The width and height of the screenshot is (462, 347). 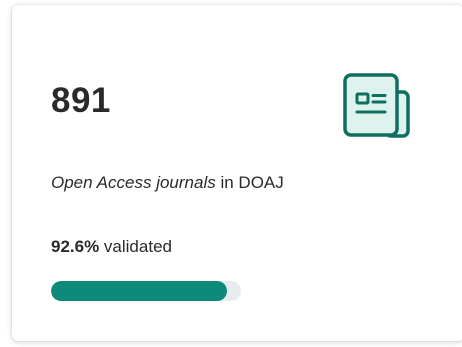 What do you see at coordinates (133, 182) in the screenshot?
I see `description-emphasis: Open Access journals` at bounding box center [133, 182].